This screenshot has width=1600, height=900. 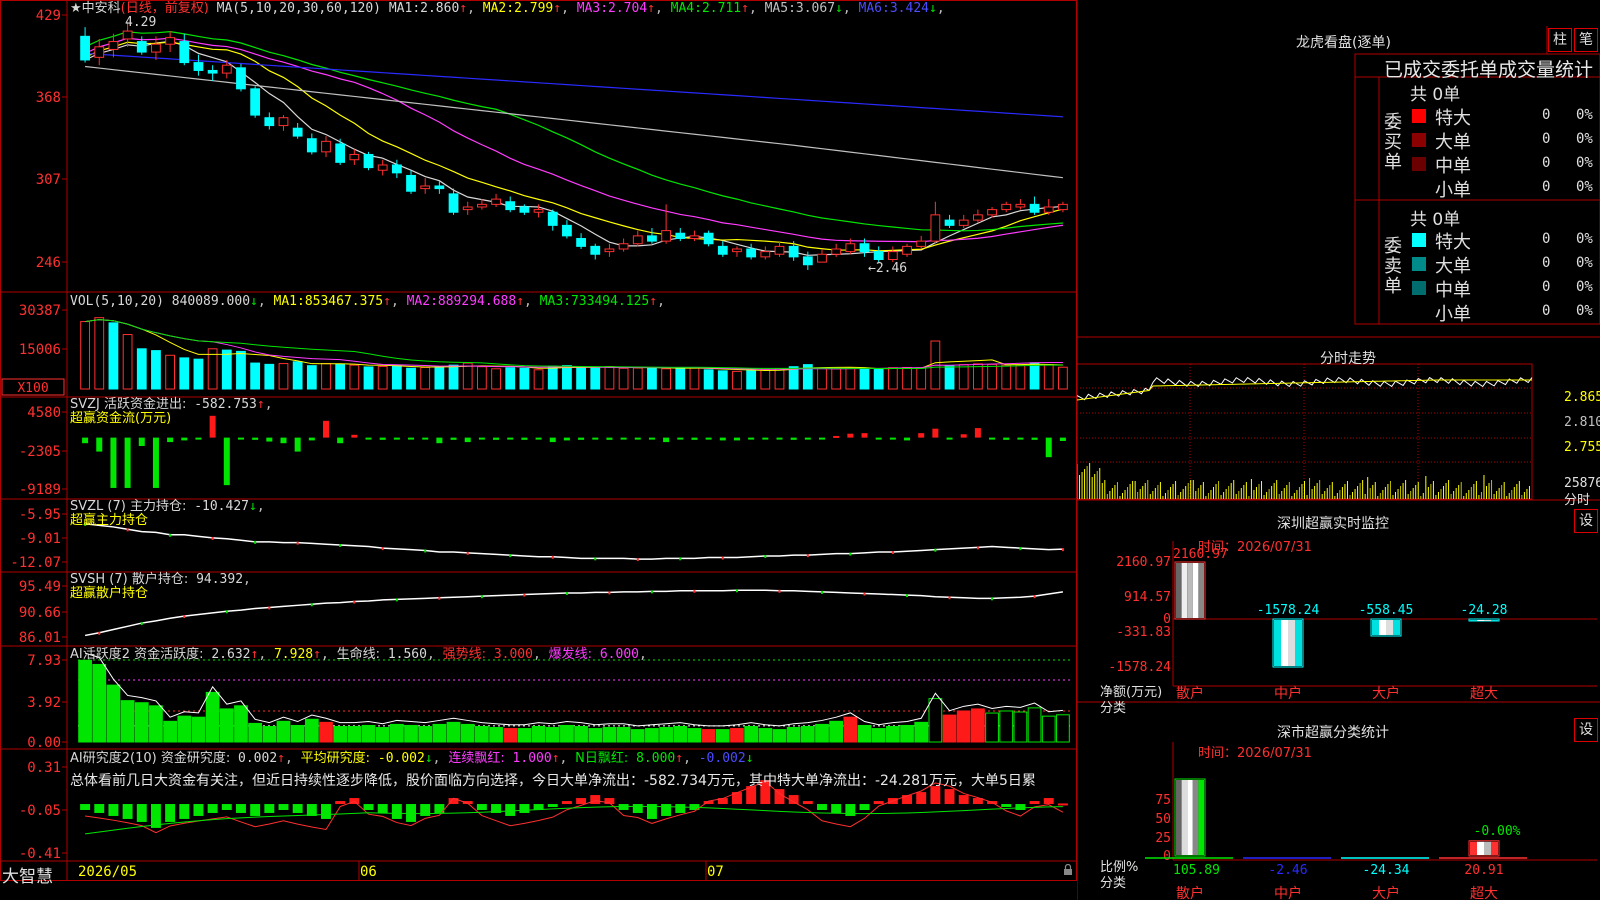 What do you see at coordinates (1143, 562) in the screenshot?
I see `monitor-ytick: 2160.97` at bounding box center [1143, 562].